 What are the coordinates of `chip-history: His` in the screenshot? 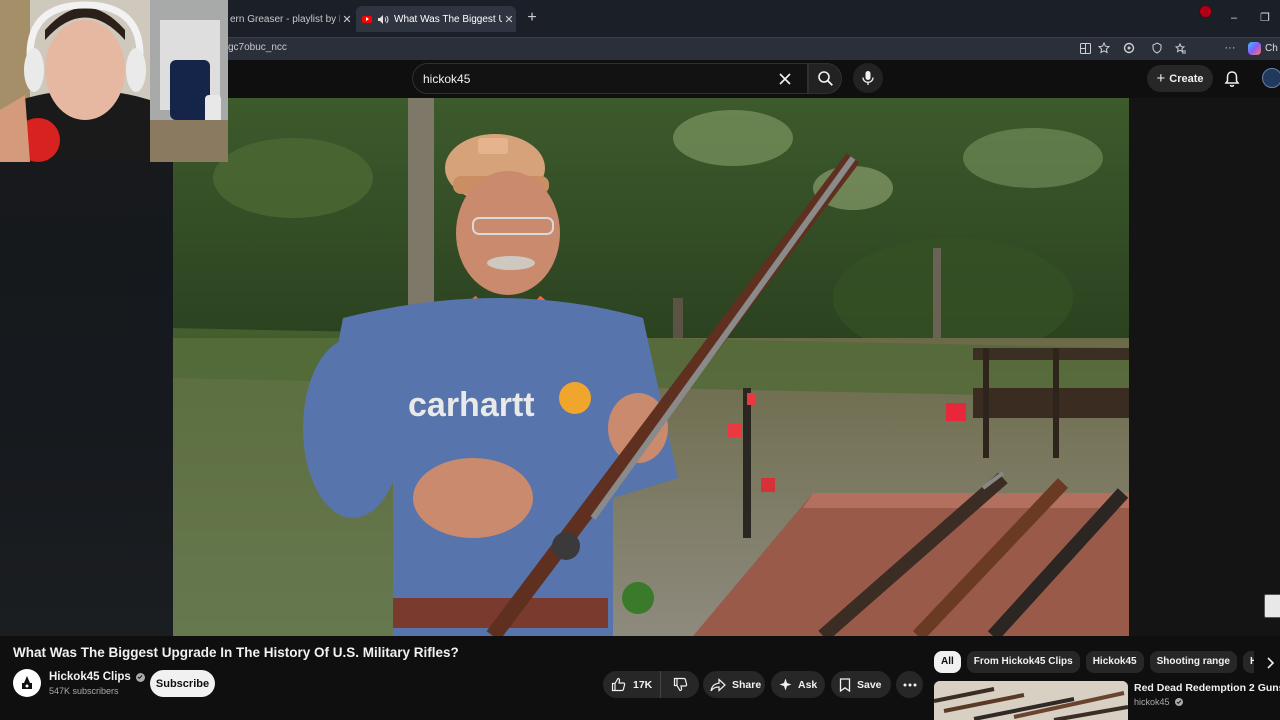 It's located at (1248, 662).